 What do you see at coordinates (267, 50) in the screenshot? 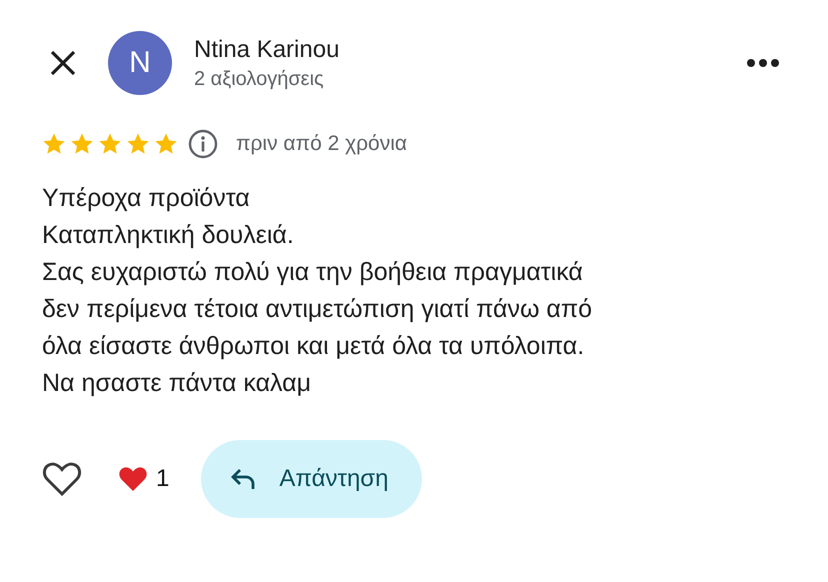
I see `reviewer-name: Ntina Karinou` at bounding box center [267, 50].